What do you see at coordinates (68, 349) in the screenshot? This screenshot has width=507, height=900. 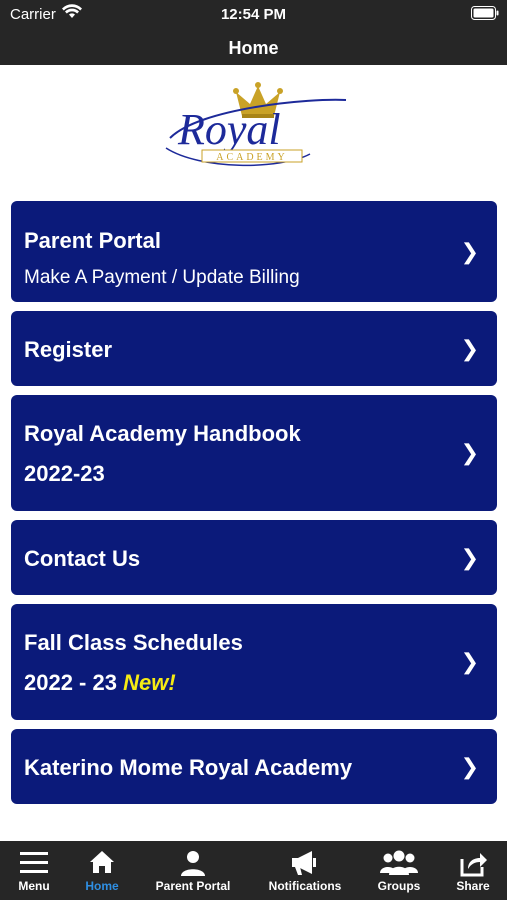 I see `card-title: Register` at bounding box center [68, 349].